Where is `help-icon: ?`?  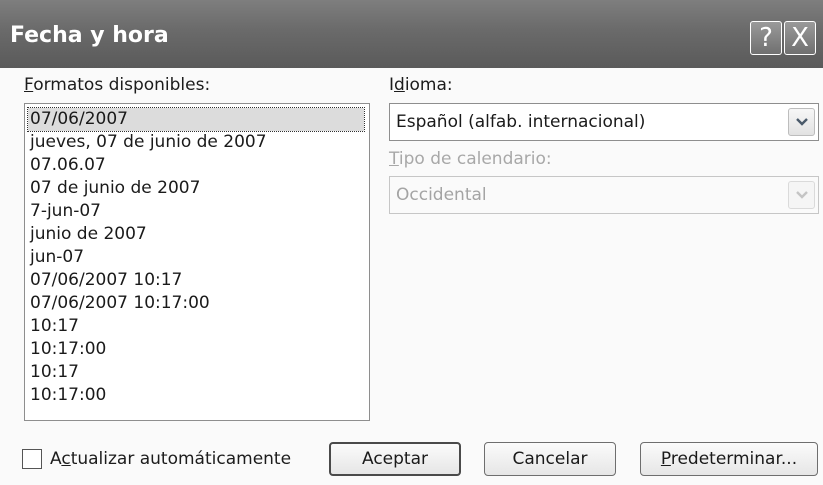 help-icon: ? is located at coordinates (766, 38).